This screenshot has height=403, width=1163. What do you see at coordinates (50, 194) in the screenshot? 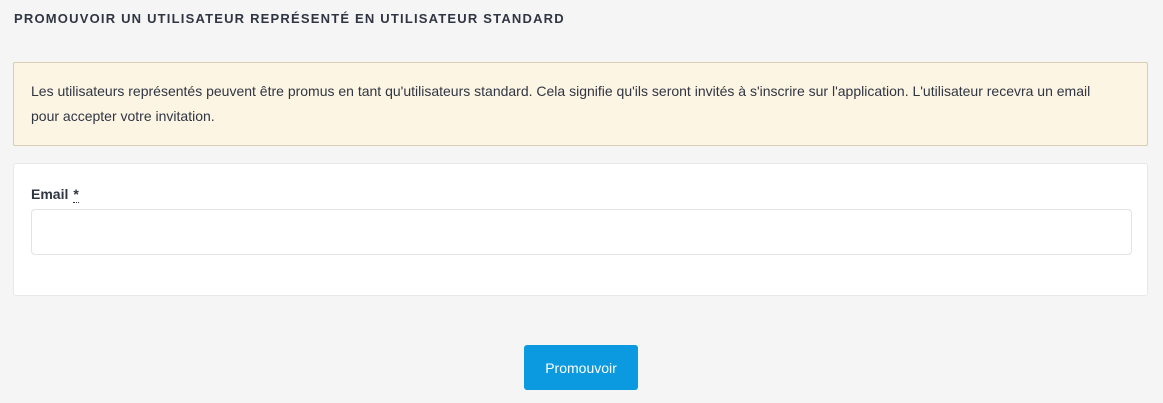
I see `email-label-text: Email` at bounding box center [50, 194].